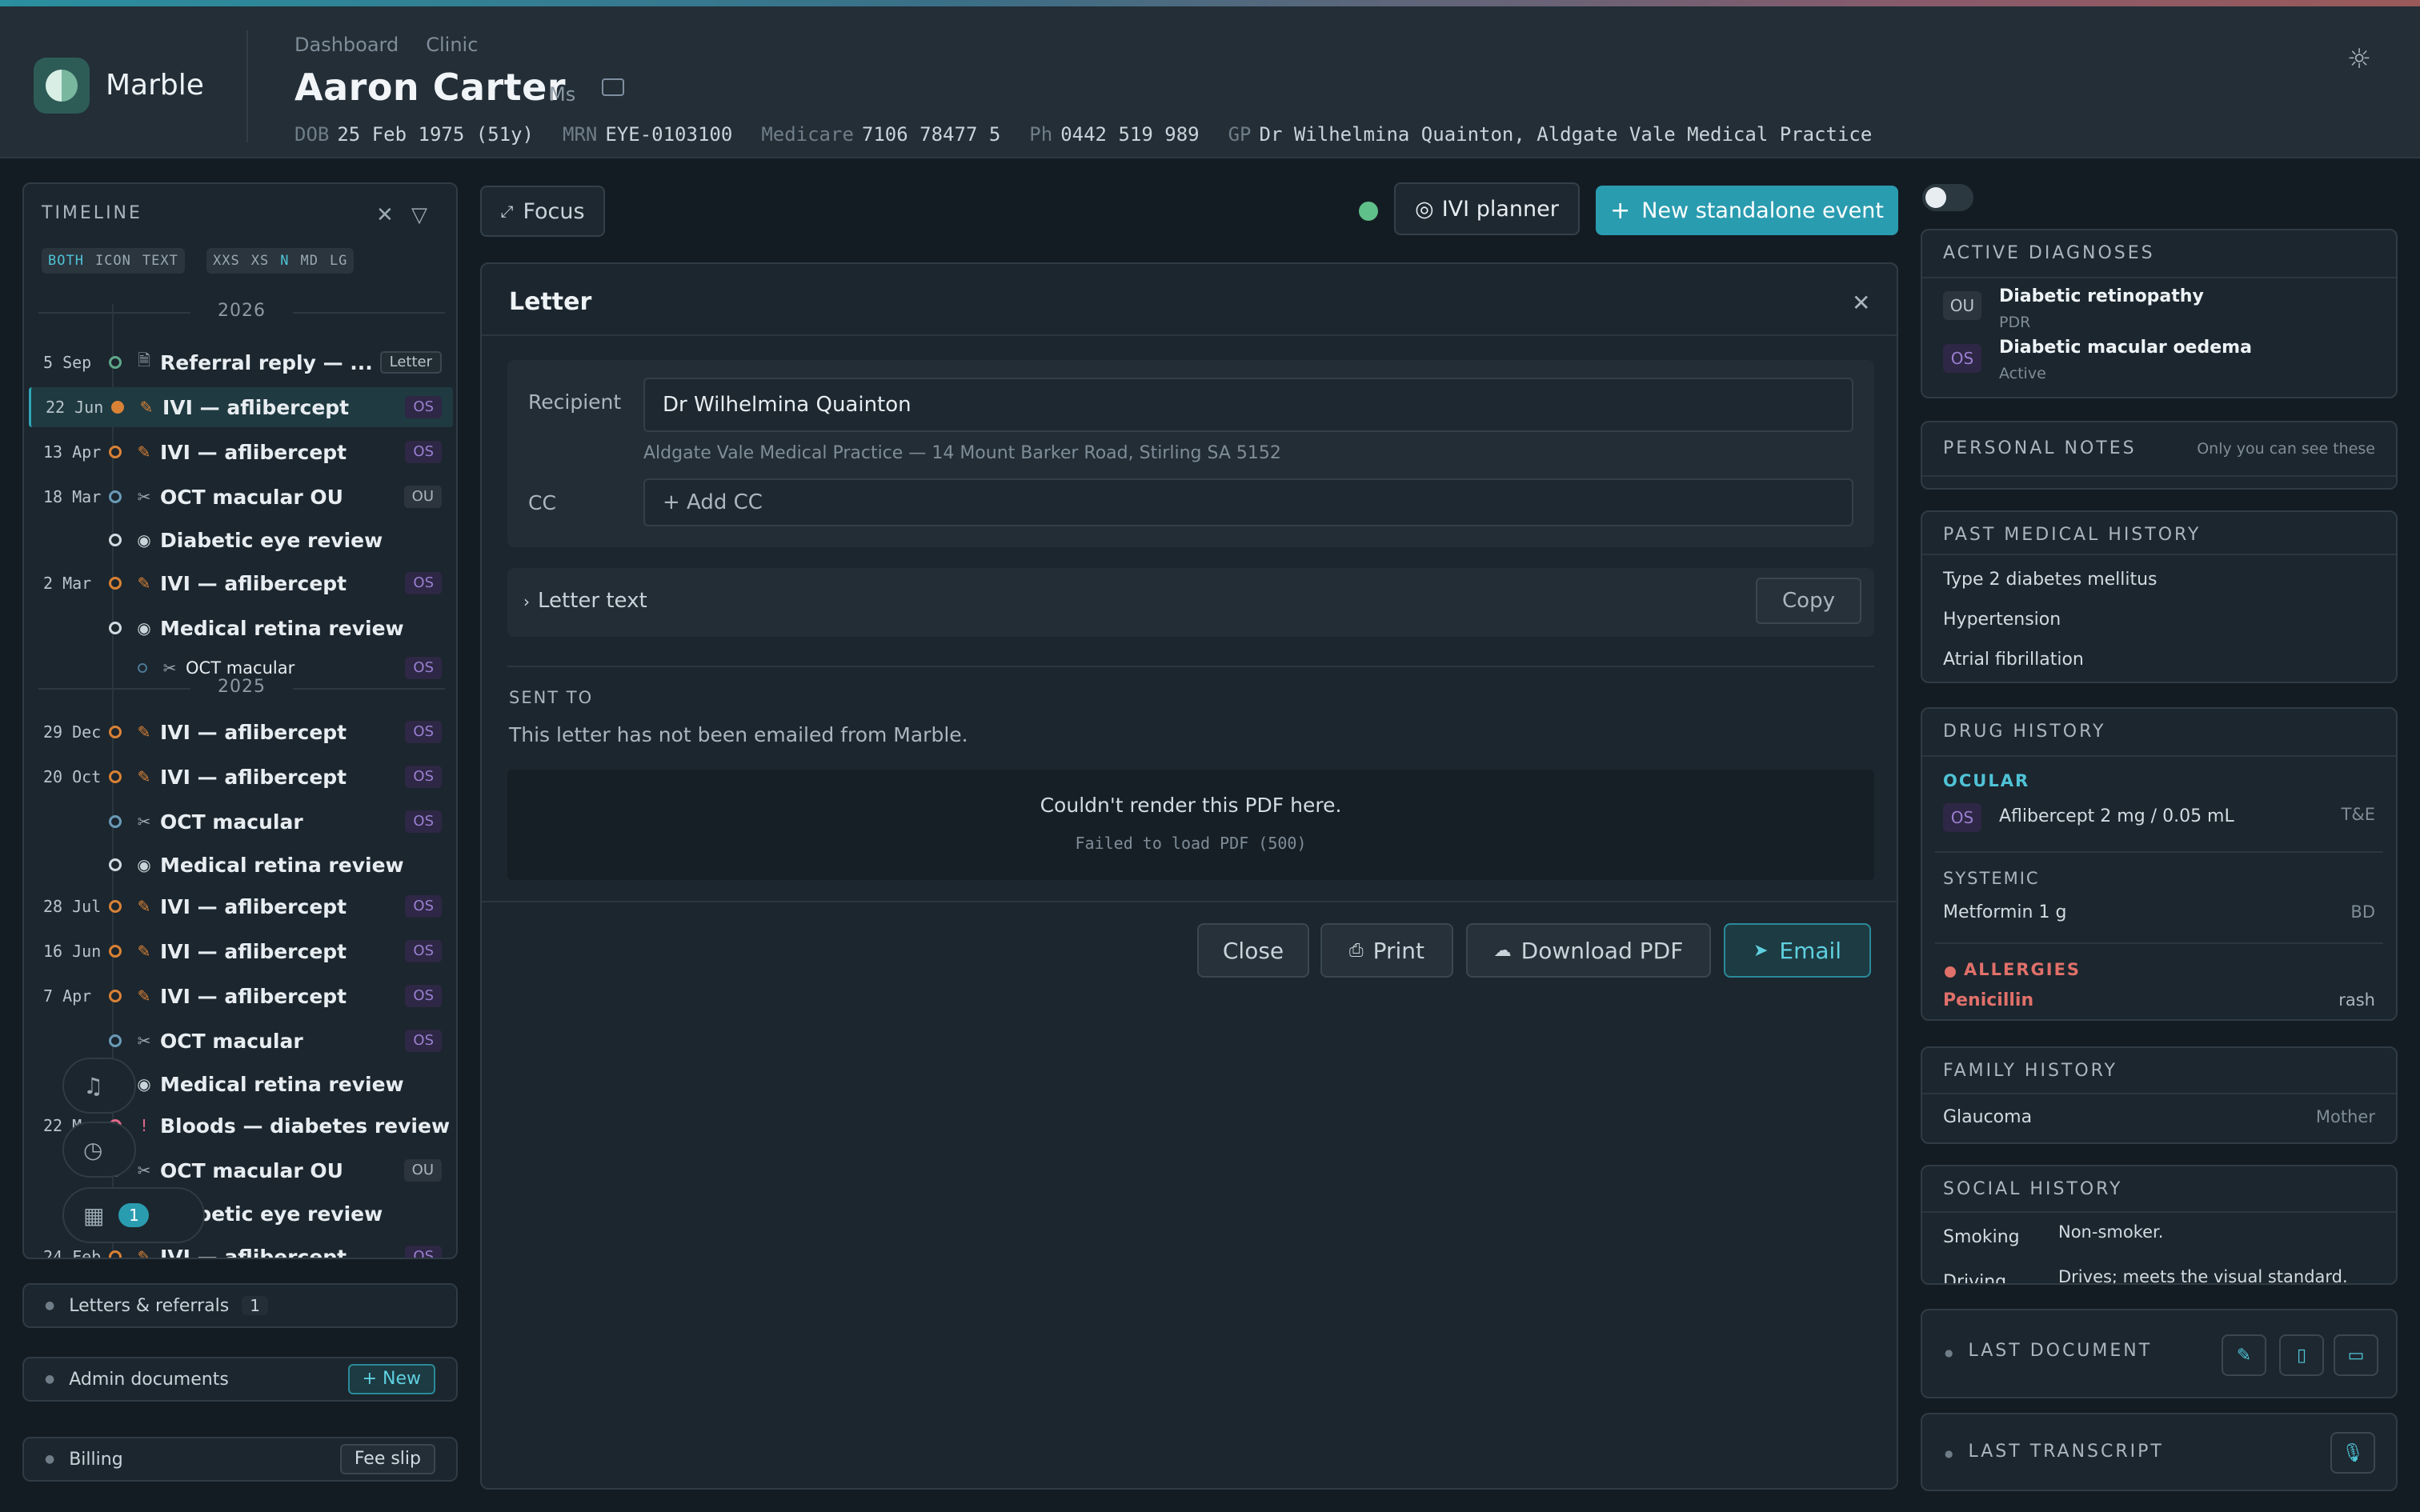  I want to click on microphone-icon: 🎙, so click(2352, 1453).